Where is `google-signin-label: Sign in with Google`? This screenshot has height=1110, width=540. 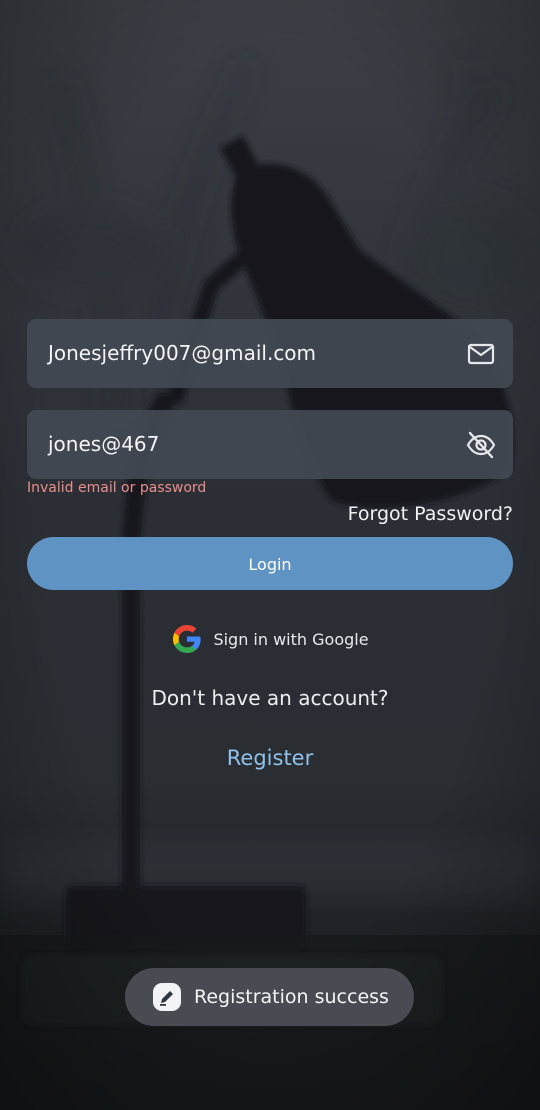 google-signin-label: Sign in with Google is located at coordinates (291, 639).